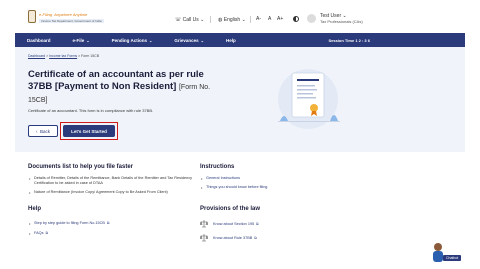  Describe the element at coordinates (179, 20) in the screenshot. I see `phone-icon: ☏` at that location.